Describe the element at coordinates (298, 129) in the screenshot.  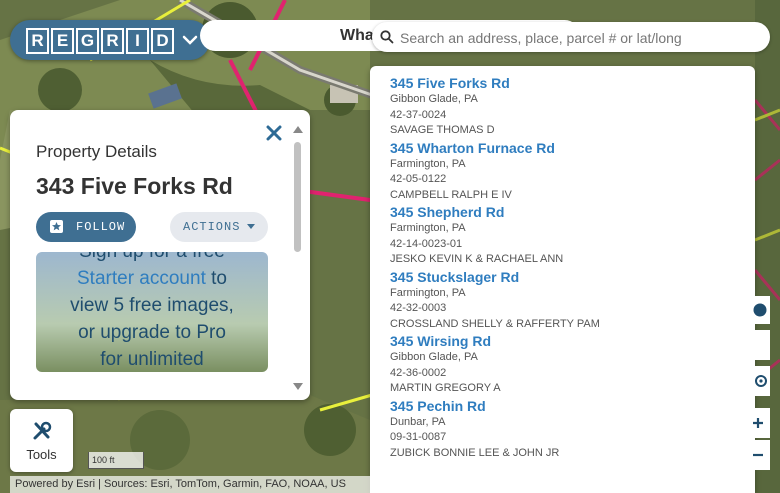
I see `scroll-up-icon` at that location.